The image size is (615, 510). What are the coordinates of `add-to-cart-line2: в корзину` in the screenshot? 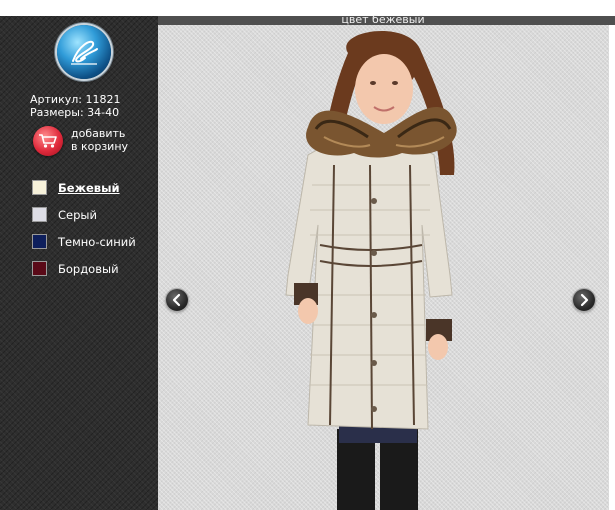 It's located at (100, 146).